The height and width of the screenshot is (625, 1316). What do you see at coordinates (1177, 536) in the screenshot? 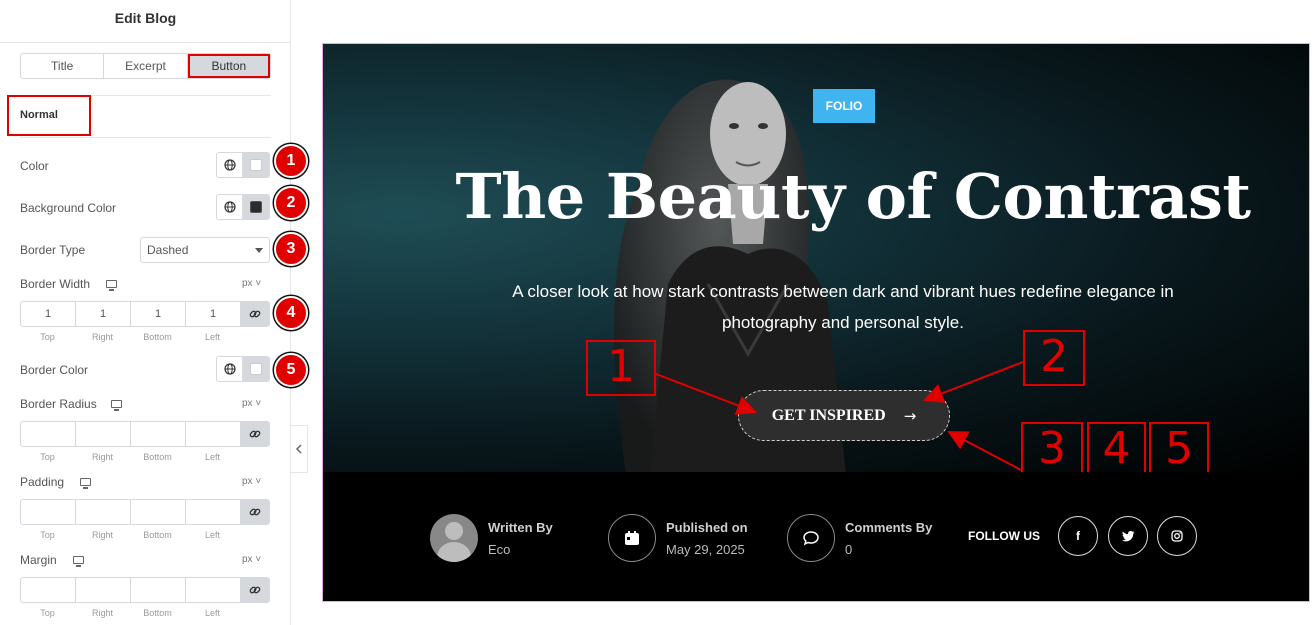
I see `instagram-icon` at bounding box center [1177, 536].